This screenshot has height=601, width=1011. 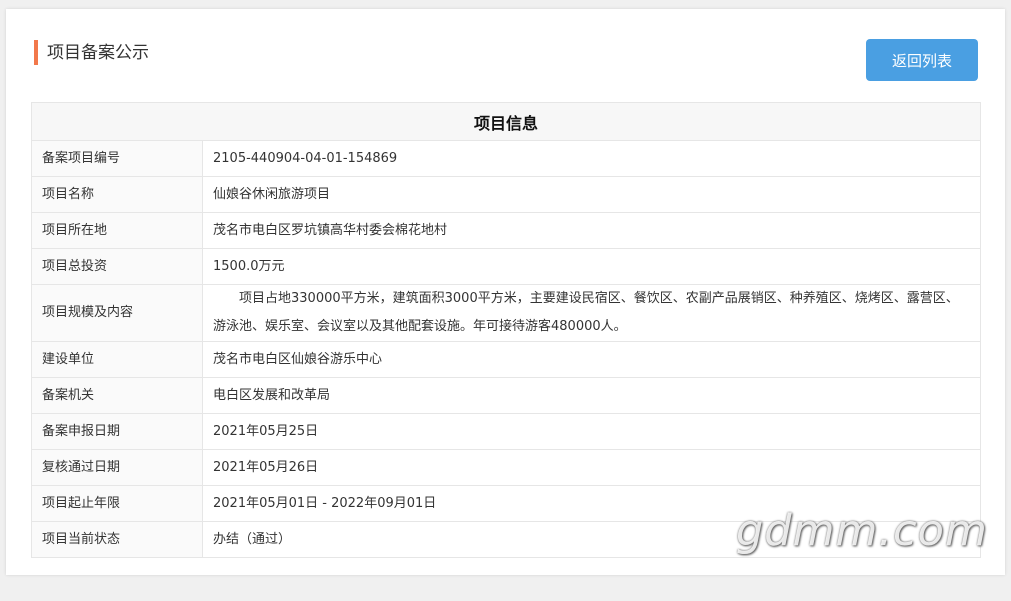 I want to click on row-value: 2021年05月25日, so click(x=591, y=431).